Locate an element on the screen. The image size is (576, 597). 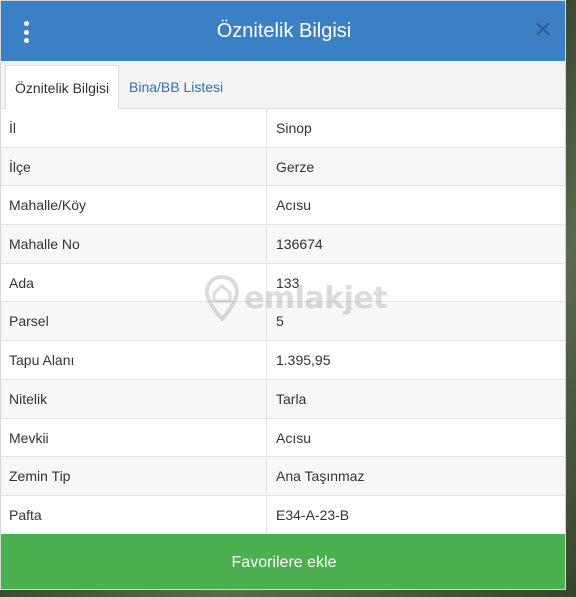
row-key: İlçe is located at coordinates (134, 166).